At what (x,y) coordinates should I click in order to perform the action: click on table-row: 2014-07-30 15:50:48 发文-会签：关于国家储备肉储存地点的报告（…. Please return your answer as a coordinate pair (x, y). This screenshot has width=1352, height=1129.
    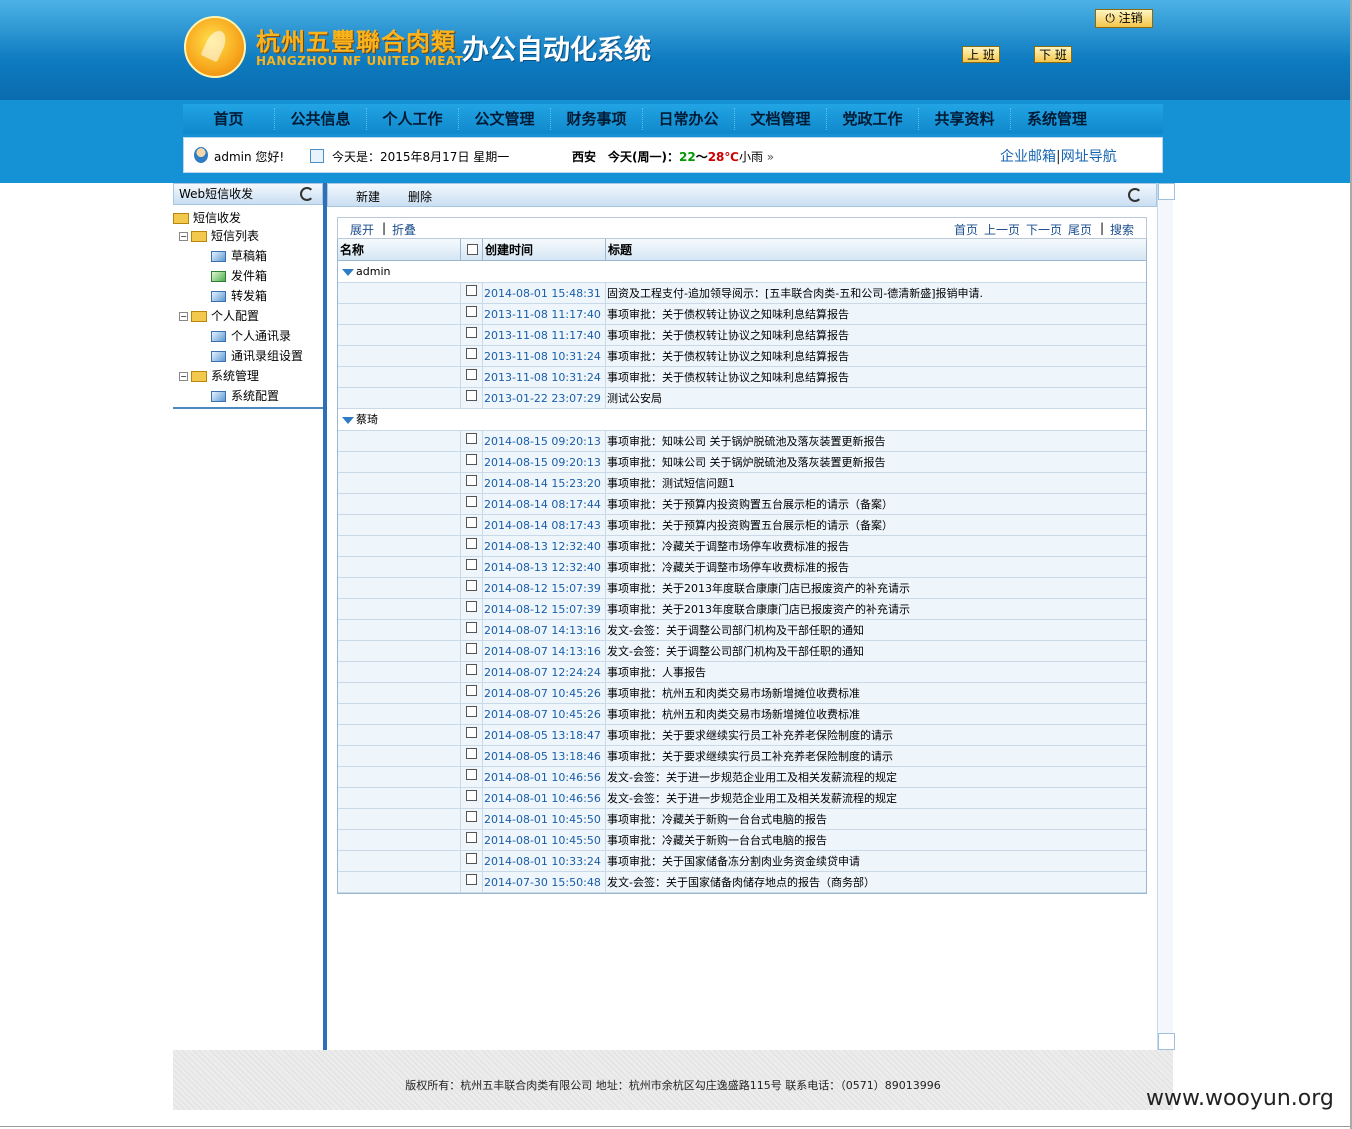
    Looking at the image, I should click on (742, 882).